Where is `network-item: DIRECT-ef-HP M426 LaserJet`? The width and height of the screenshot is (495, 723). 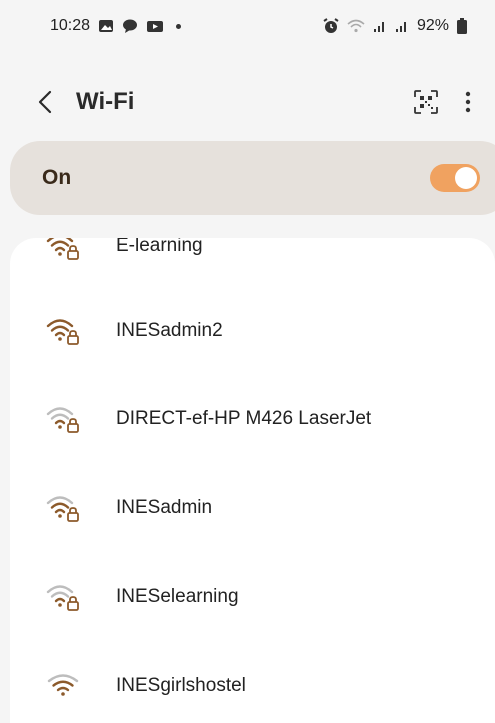
network-item: DIRECT-ef-HP M426 LaserJet is located at coordinates (252, 419).